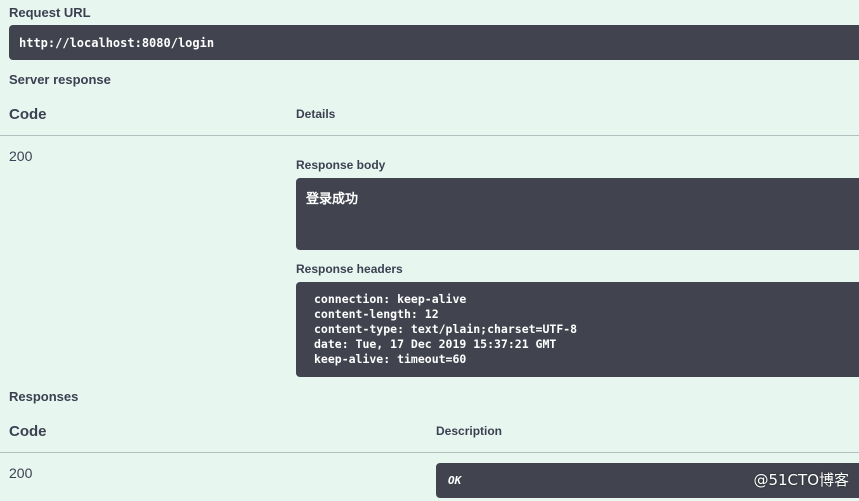 Image resolution: width=859 pixels, height=501 pixels. I want to click on responses-divider, so click(429, 452).